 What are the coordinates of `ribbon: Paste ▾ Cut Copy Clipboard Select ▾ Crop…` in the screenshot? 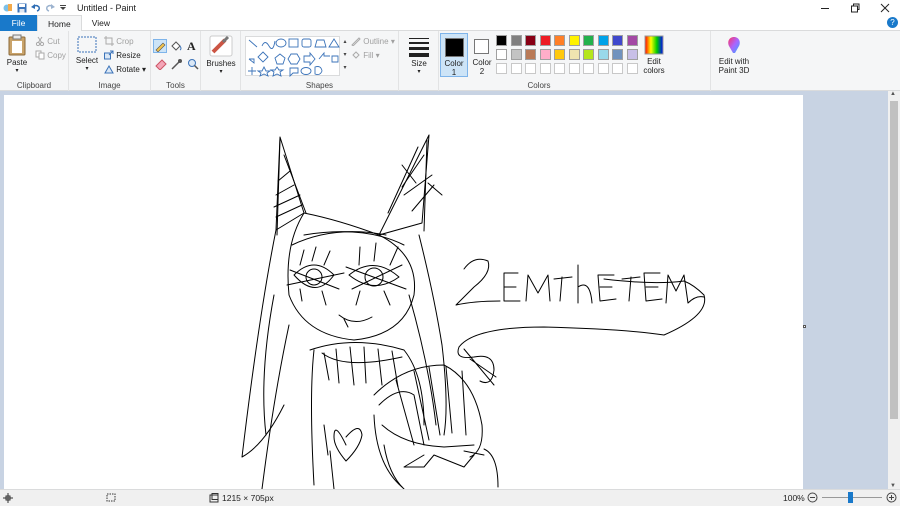 It's located at (450, 61).